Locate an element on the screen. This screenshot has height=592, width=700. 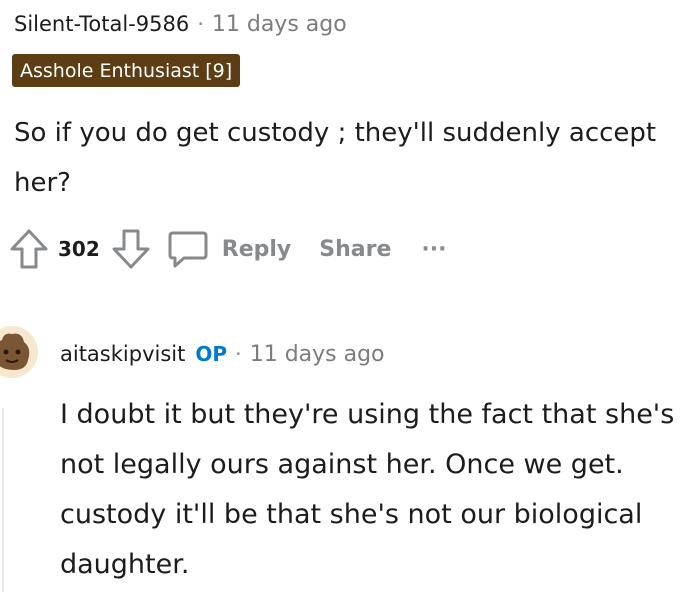
thread-collapse-line is located at coordinates (3, 500).